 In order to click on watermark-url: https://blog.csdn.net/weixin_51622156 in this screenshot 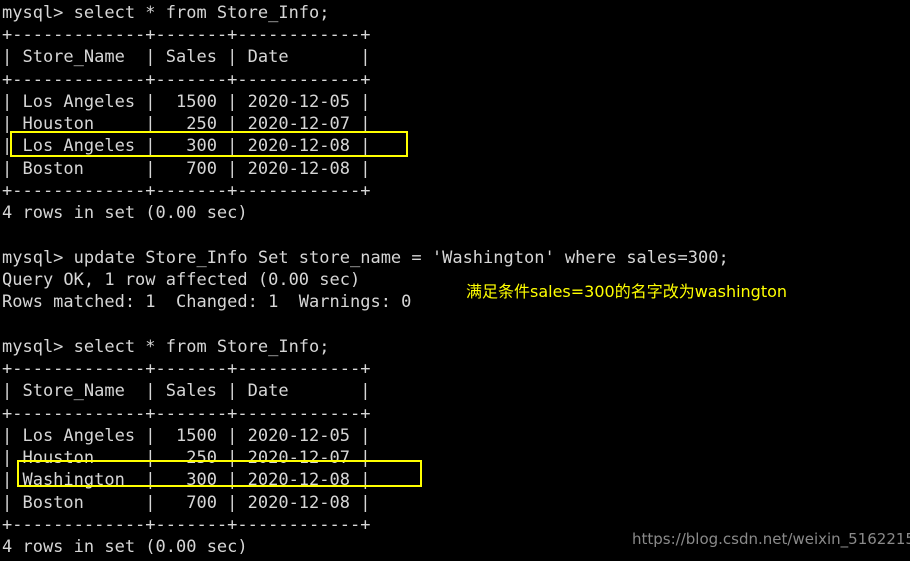, I will do `click(771, 539)`.